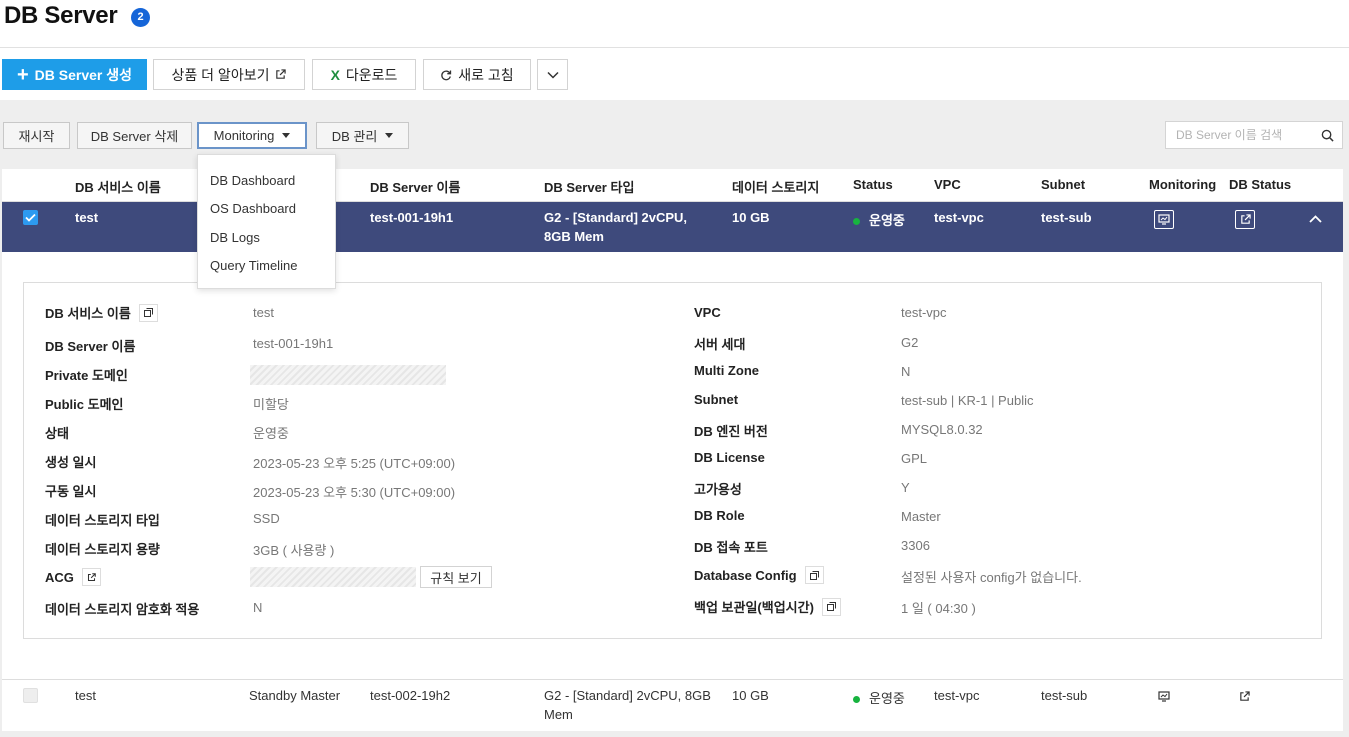  Describe the element at coordinates (86, 375) in the screenshot. I see `detail-label: Private 도메인` at that location.